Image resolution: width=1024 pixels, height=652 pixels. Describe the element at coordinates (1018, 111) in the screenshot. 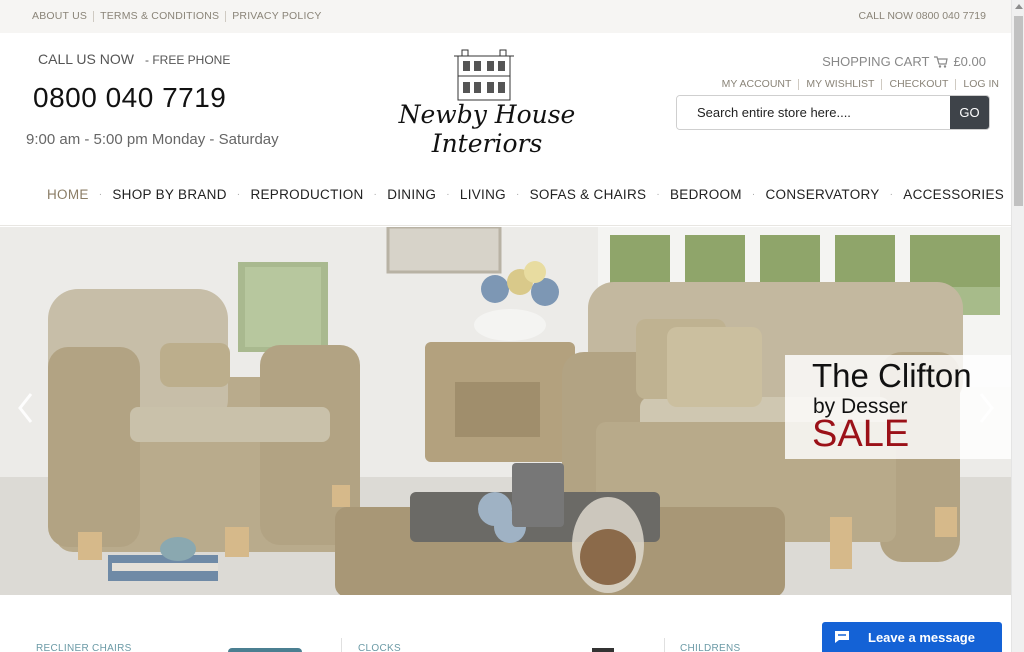

I see `scroll-thumb` at that location.